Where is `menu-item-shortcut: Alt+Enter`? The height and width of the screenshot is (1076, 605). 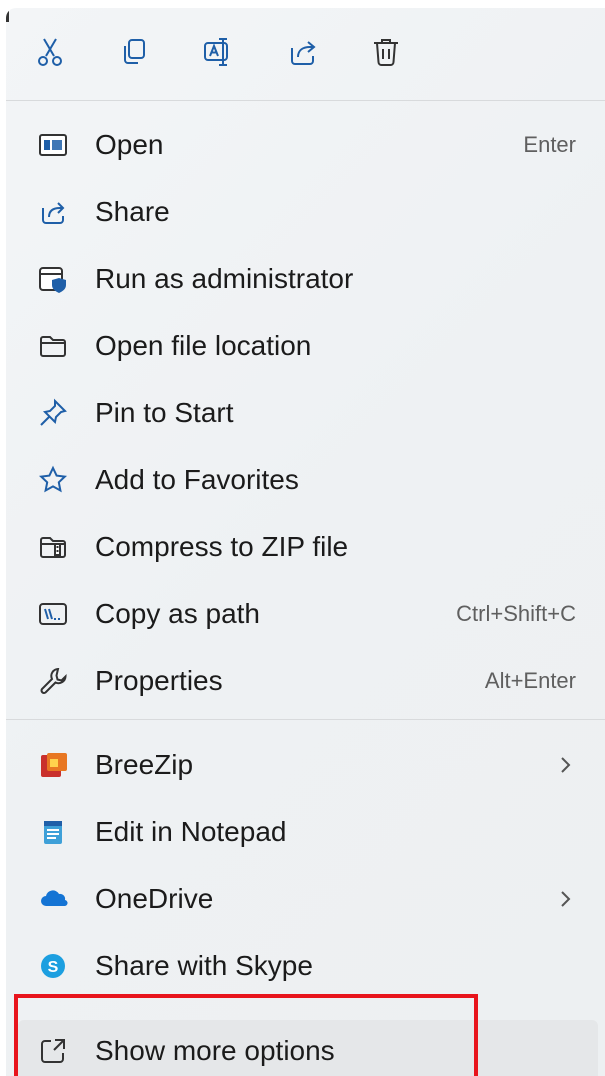
menu-item-shortcut: Alt+Enter is located at coordinates (530, 680).